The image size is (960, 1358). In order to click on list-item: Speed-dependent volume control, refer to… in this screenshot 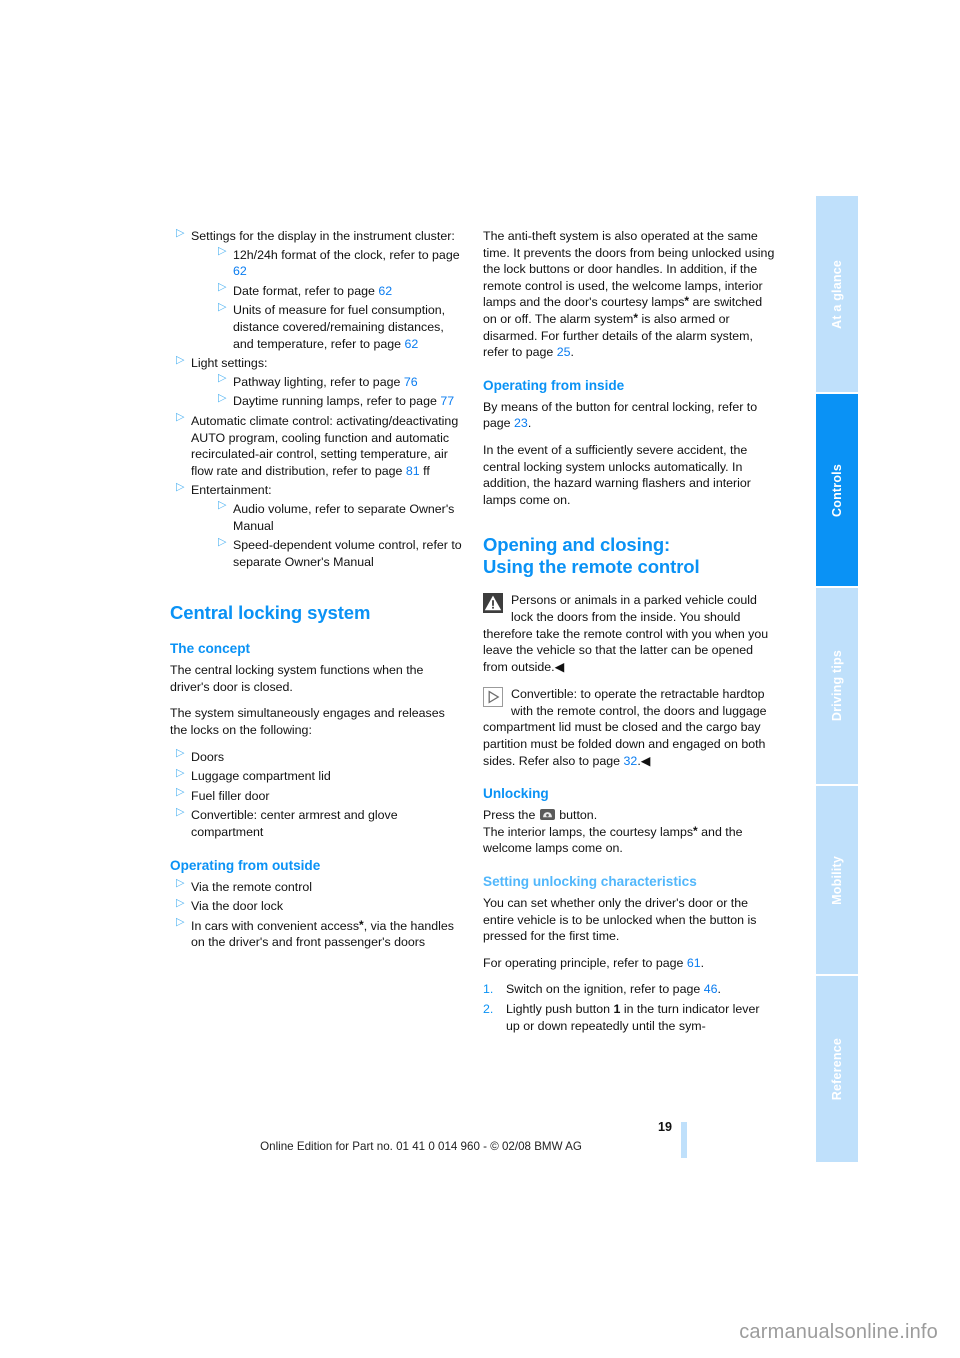, I will do `click(337, 553)`.